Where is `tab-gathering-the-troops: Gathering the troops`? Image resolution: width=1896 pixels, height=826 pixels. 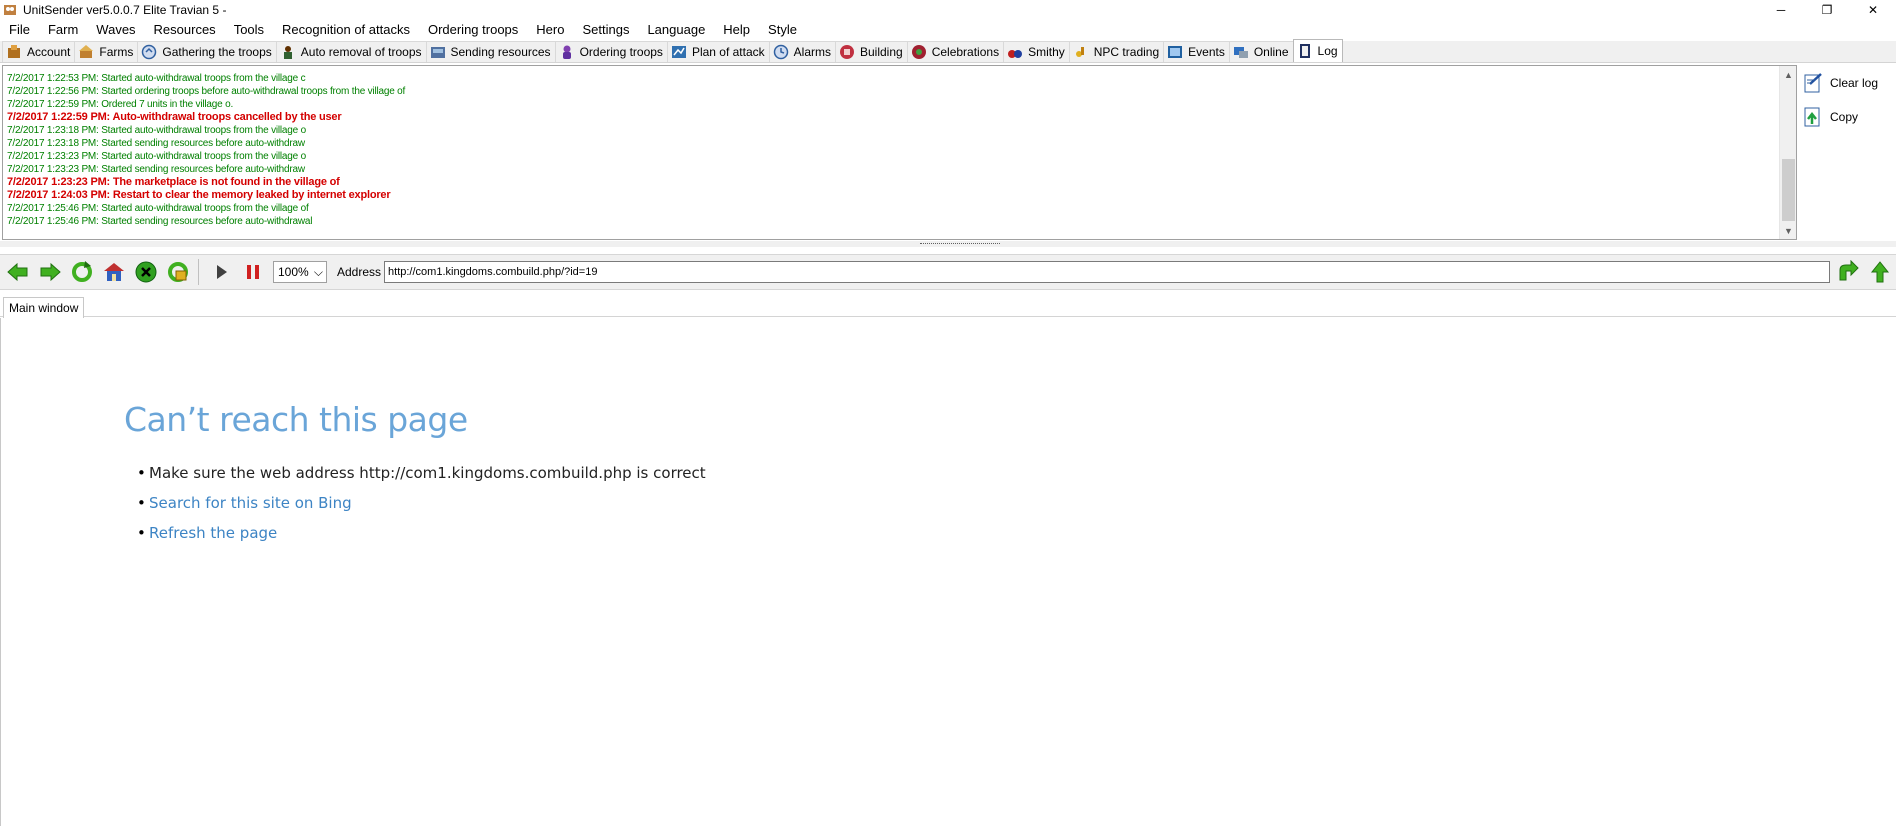 tab-gathering-the-troops: Gathering the troops is located at coordinates (207, 51).